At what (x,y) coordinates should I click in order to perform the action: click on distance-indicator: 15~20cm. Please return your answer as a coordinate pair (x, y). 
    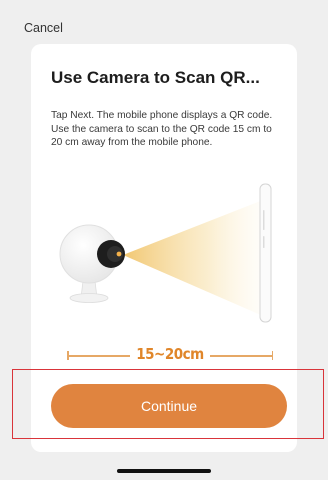
    Looking at the image, I should click on (170, 354).